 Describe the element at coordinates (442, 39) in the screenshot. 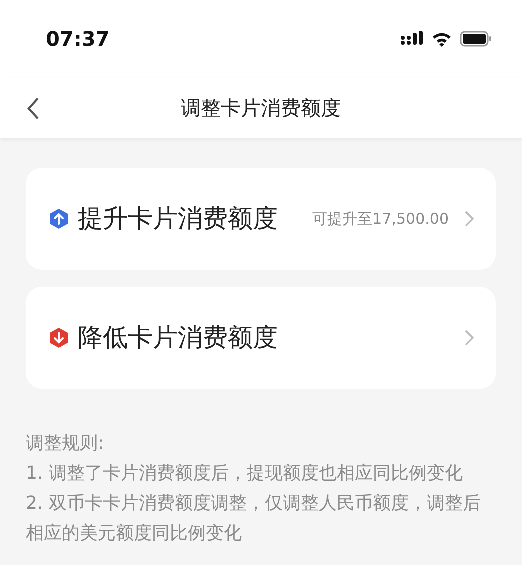

I see `wifi-icon` at that location.